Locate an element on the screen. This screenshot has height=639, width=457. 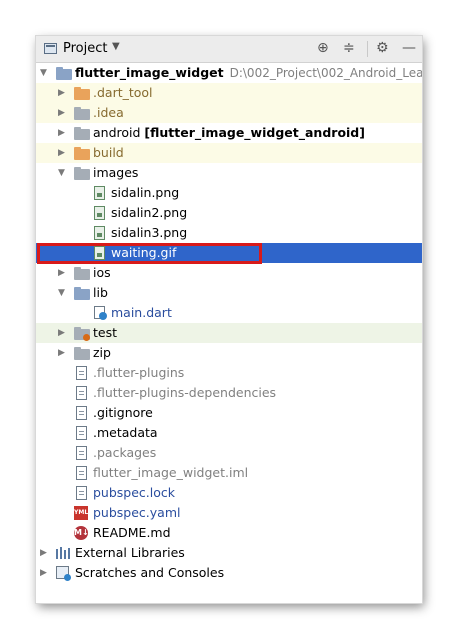
tree-row-zip: ▶ zip is located at coordinates (229, 353).